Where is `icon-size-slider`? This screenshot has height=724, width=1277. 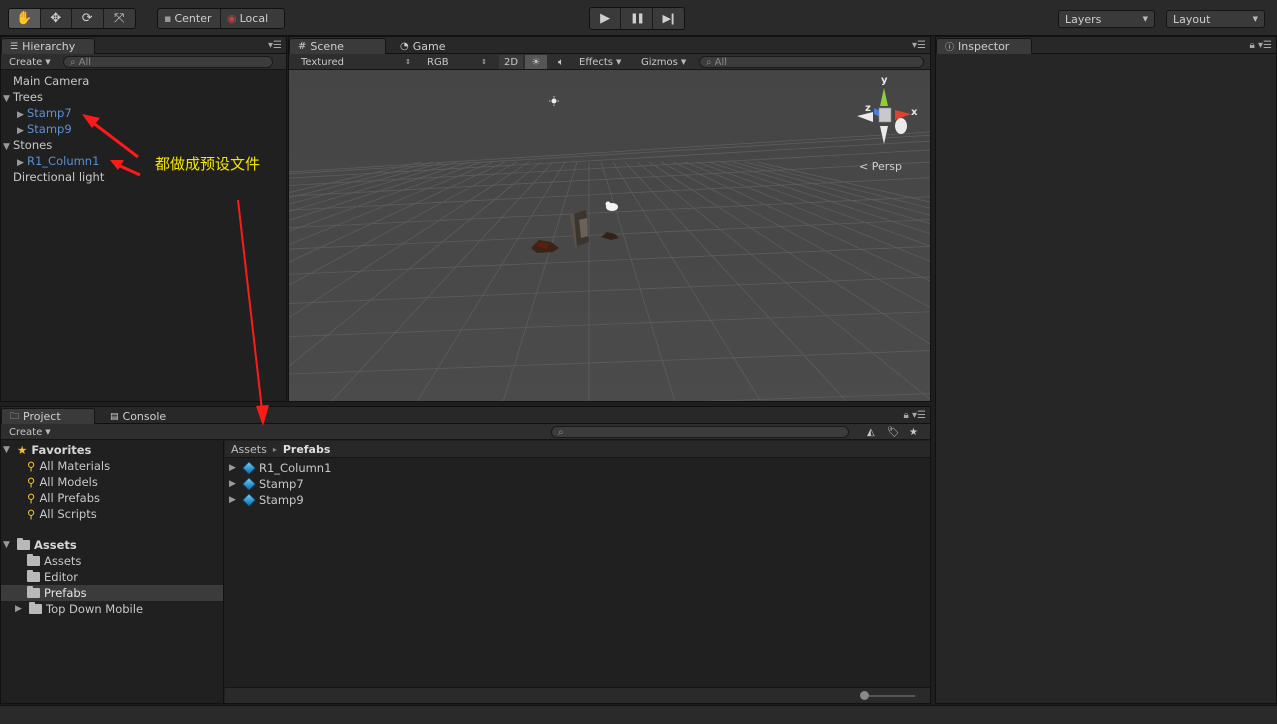
icon-size-slider is located at coordinates (890, 696).